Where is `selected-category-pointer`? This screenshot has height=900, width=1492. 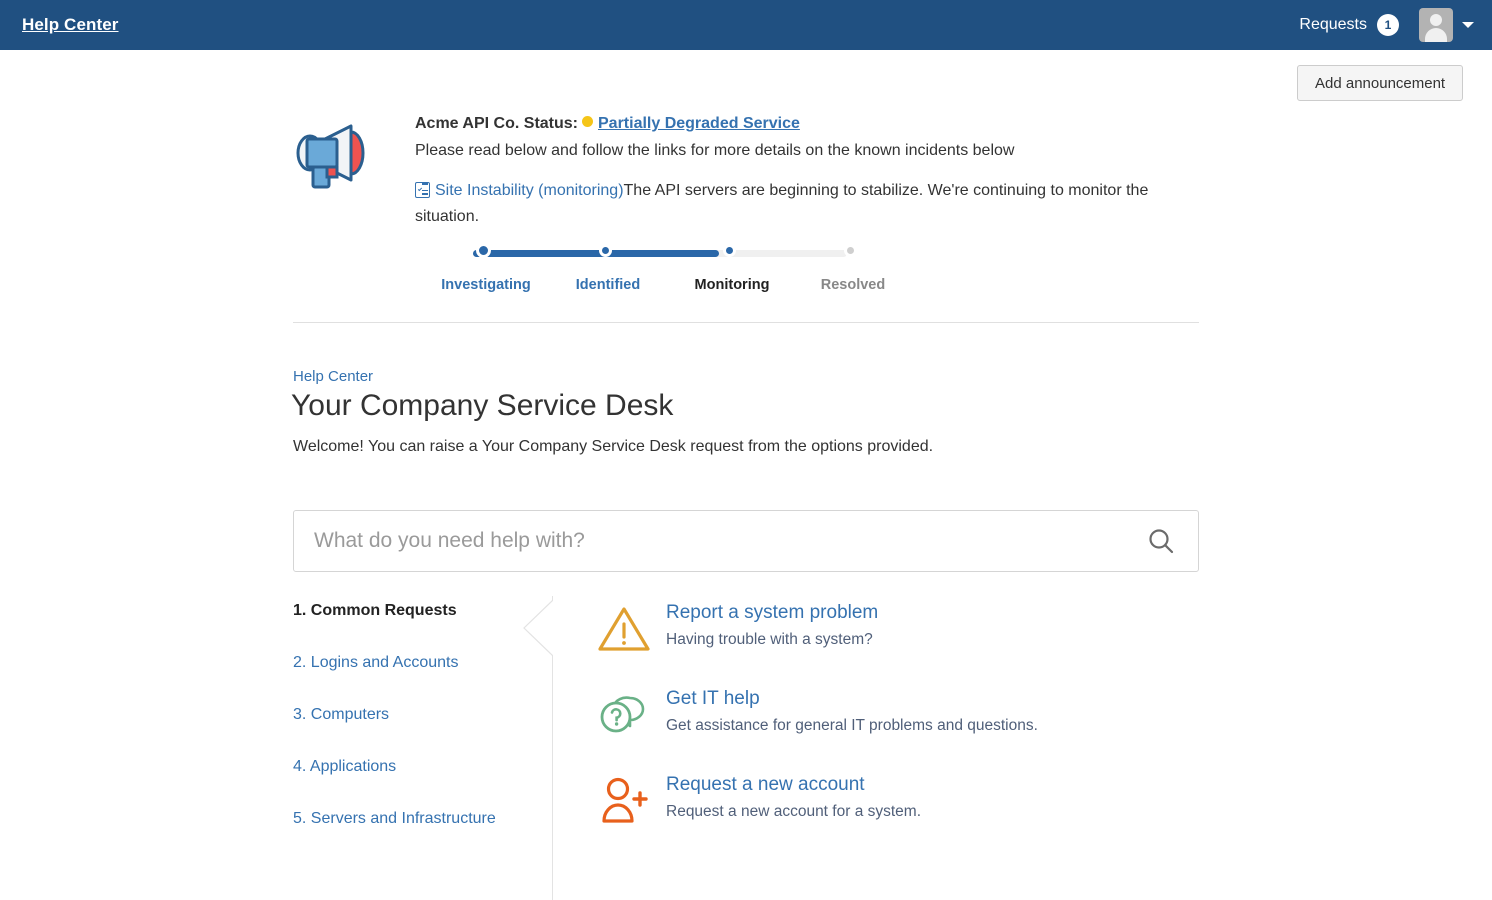 selected-category-pointer is located at coordinates (538, 628).